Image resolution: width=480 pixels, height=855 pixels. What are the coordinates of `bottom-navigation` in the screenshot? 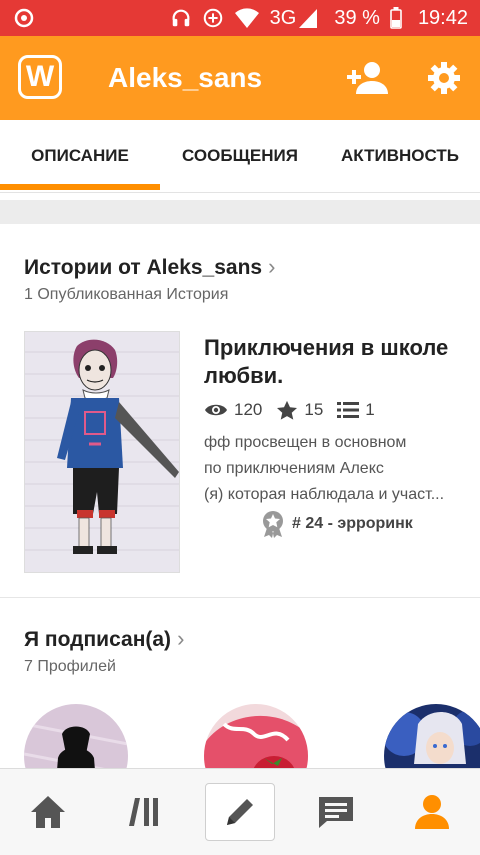 It's located at (240, 811).